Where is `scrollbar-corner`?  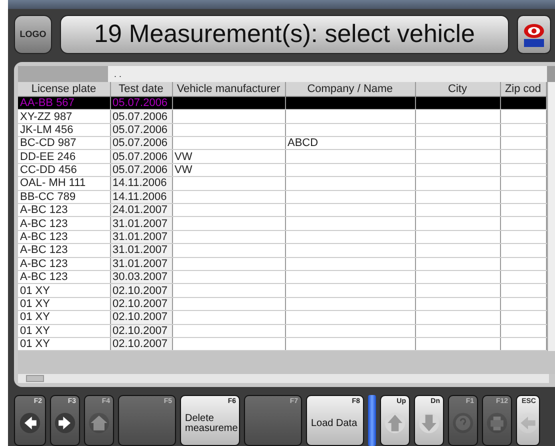 scrollbar-corner is located at coordinates (551, 74).